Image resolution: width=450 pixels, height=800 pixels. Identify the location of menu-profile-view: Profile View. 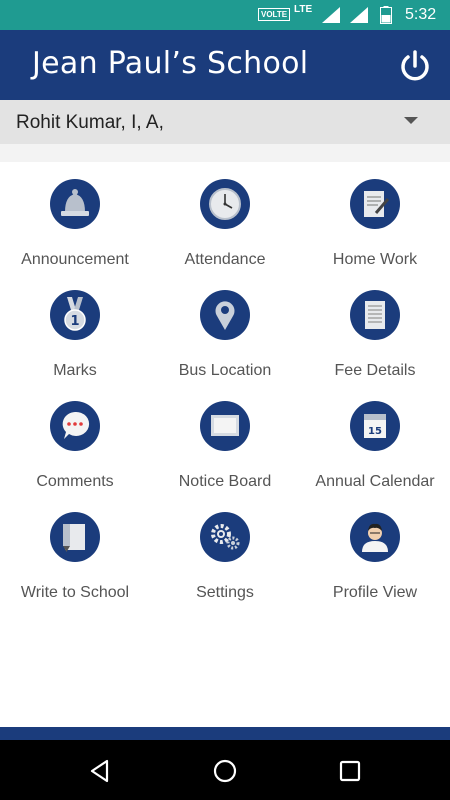
(375, 550).